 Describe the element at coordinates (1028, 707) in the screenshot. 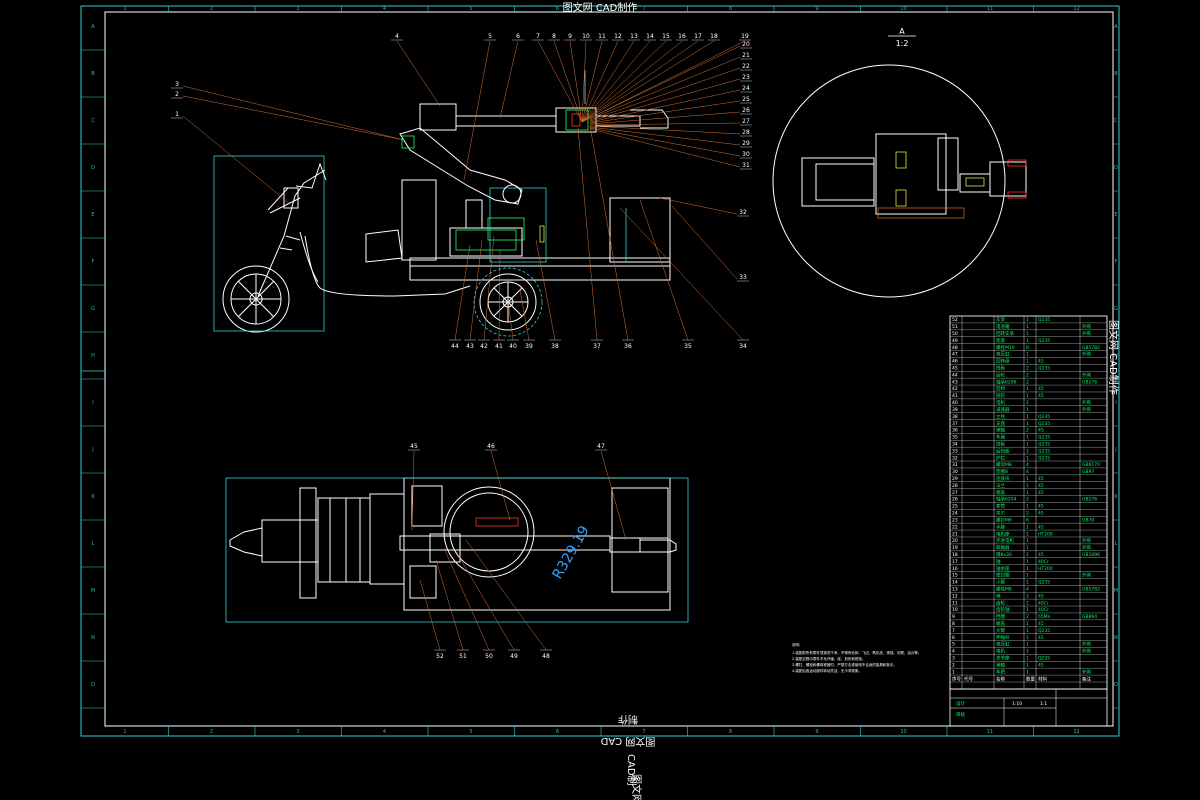

I see `title-block: 设计 审核 1:10 1:1` at that location.